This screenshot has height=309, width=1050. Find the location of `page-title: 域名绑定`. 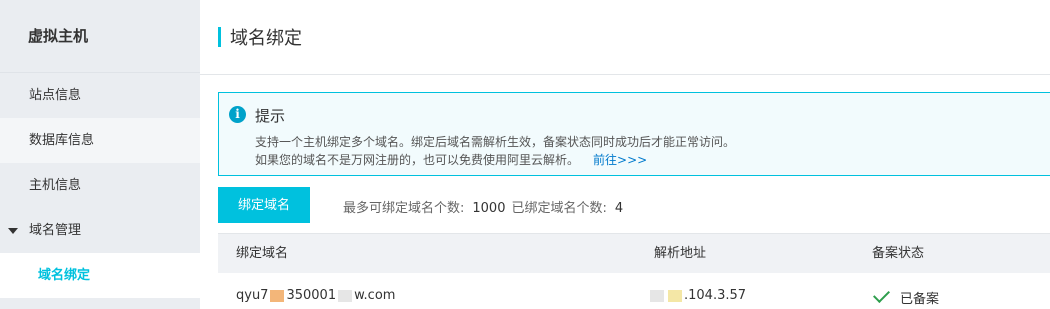

page-title: 域名绑定 is located at coordinates (266, 38).